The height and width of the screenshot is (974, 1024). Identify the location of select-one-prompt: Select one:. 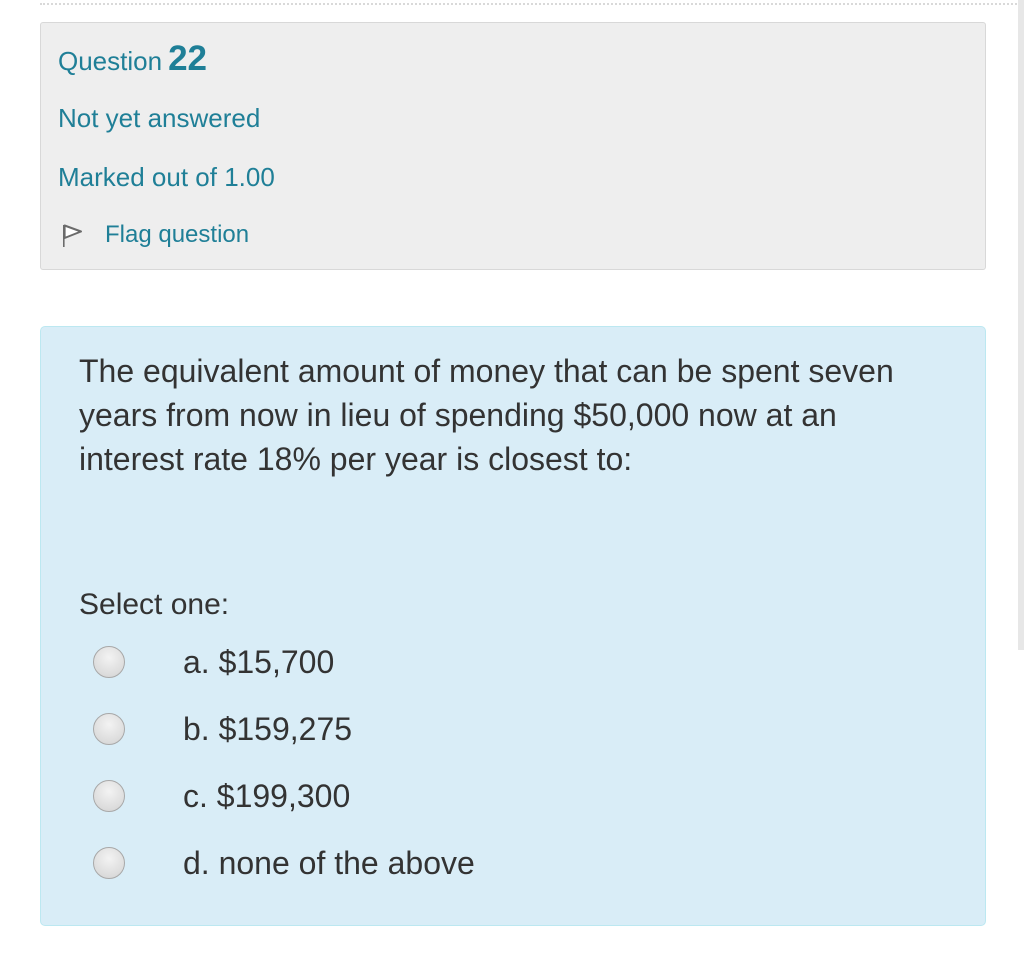
(154, 604).